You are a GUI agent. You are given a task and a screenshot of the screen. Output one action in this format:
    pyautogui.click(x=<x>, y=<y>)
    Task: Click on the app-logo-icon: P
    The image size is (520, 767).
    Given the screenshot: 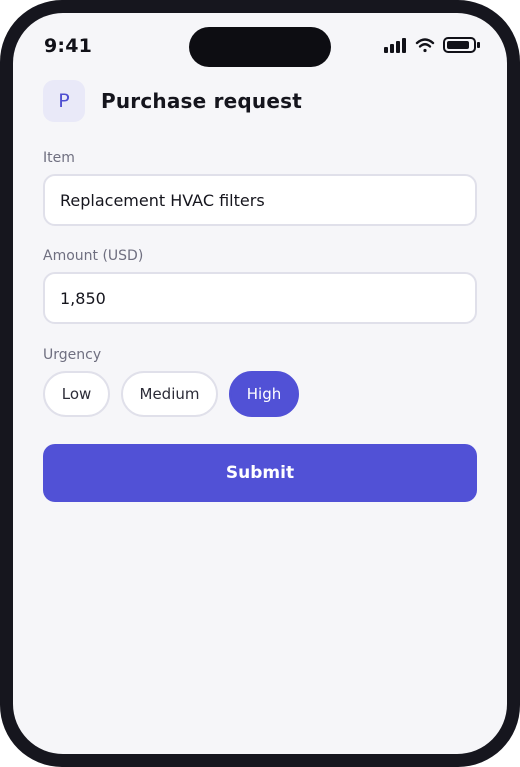 What is the action you would take?
    pyautogui.click(x=64, y=101)
    